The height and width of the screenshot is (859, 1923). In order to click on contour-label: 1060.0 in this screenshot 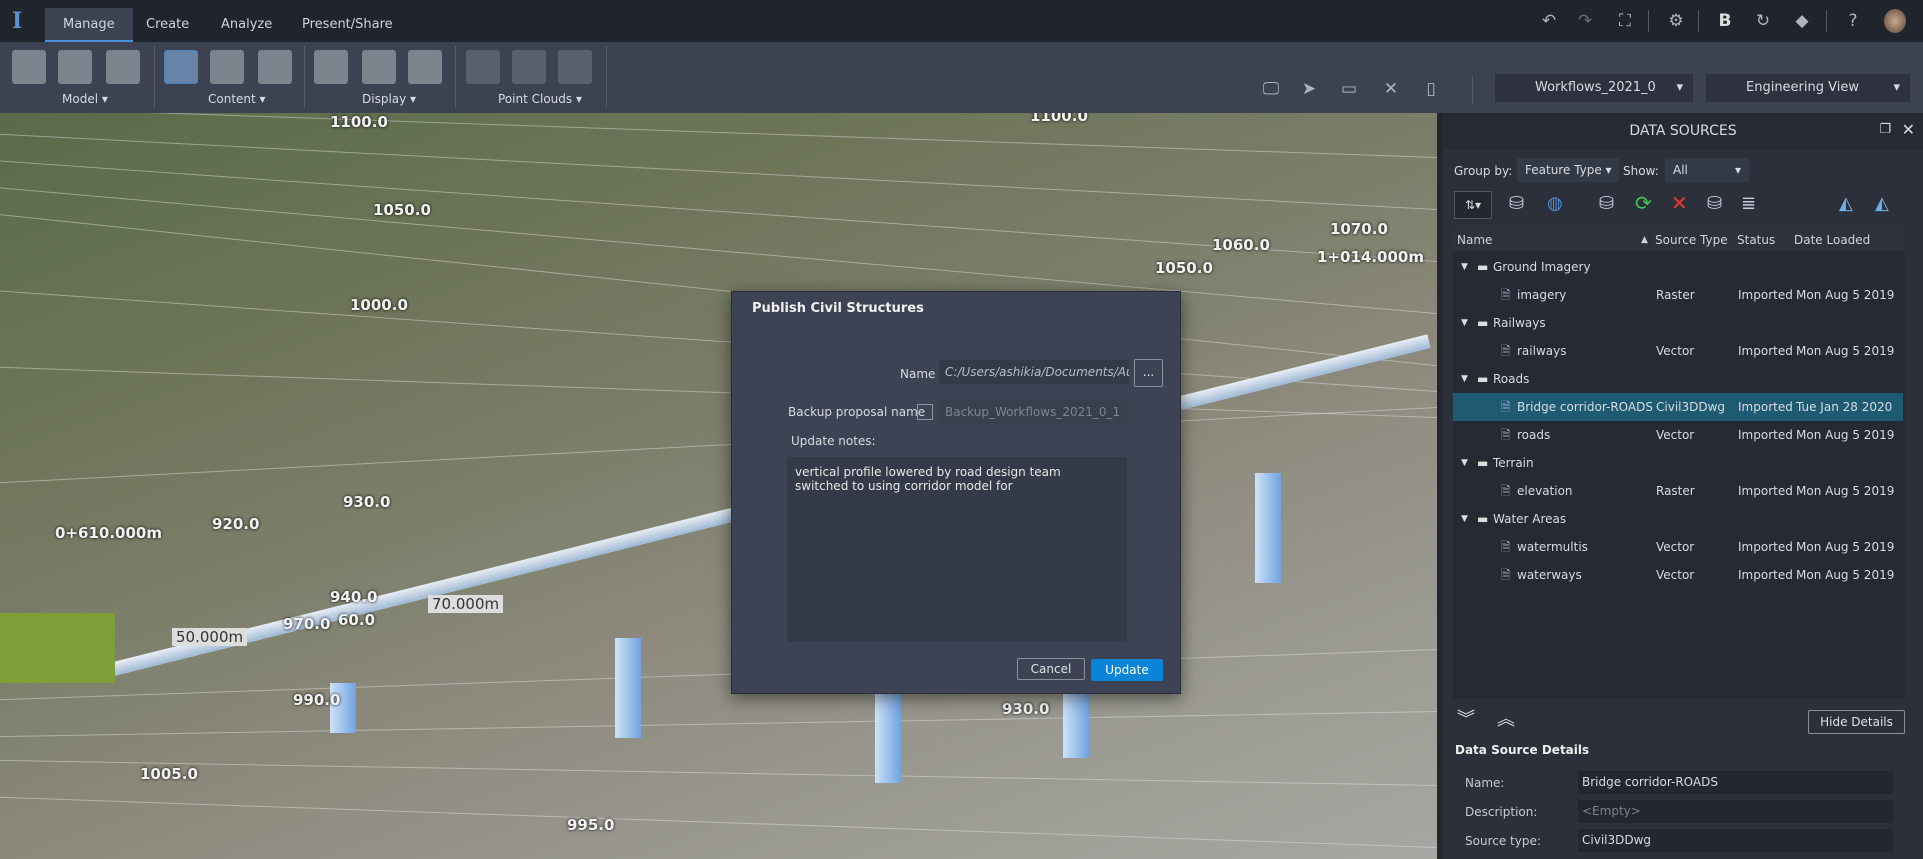, I will do `click(1241, 245)`.